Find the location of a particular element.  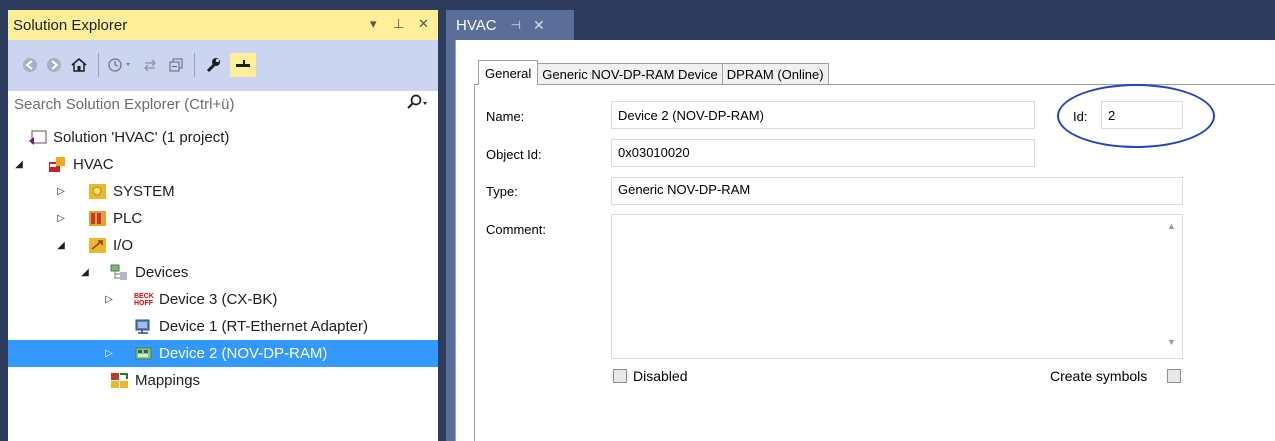

search-icon is located at coordinates (417, 105).